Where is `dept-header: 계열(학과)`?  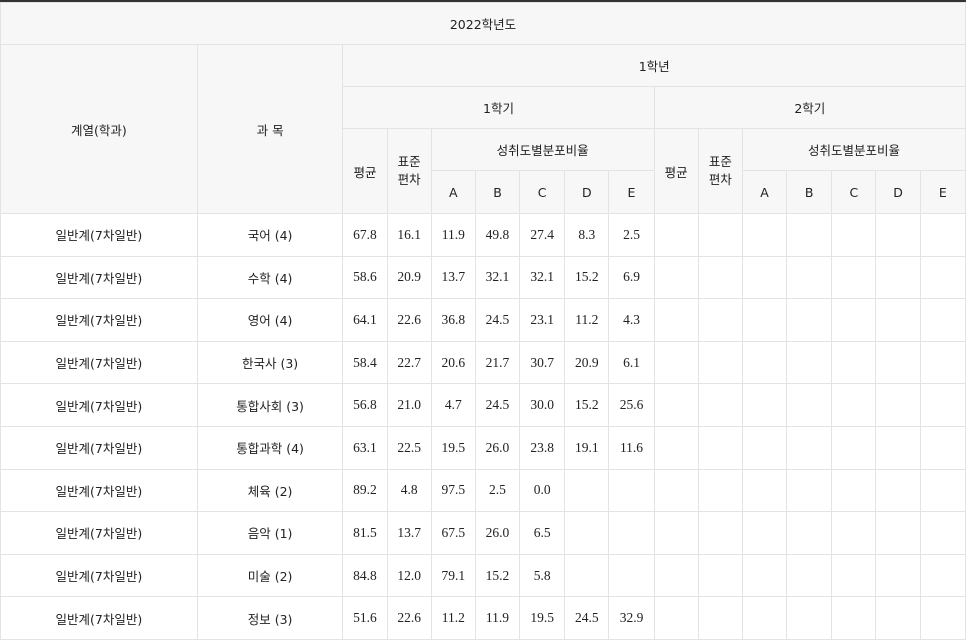
dept-header: 계열(학과) is located at coordinates (99, 129).